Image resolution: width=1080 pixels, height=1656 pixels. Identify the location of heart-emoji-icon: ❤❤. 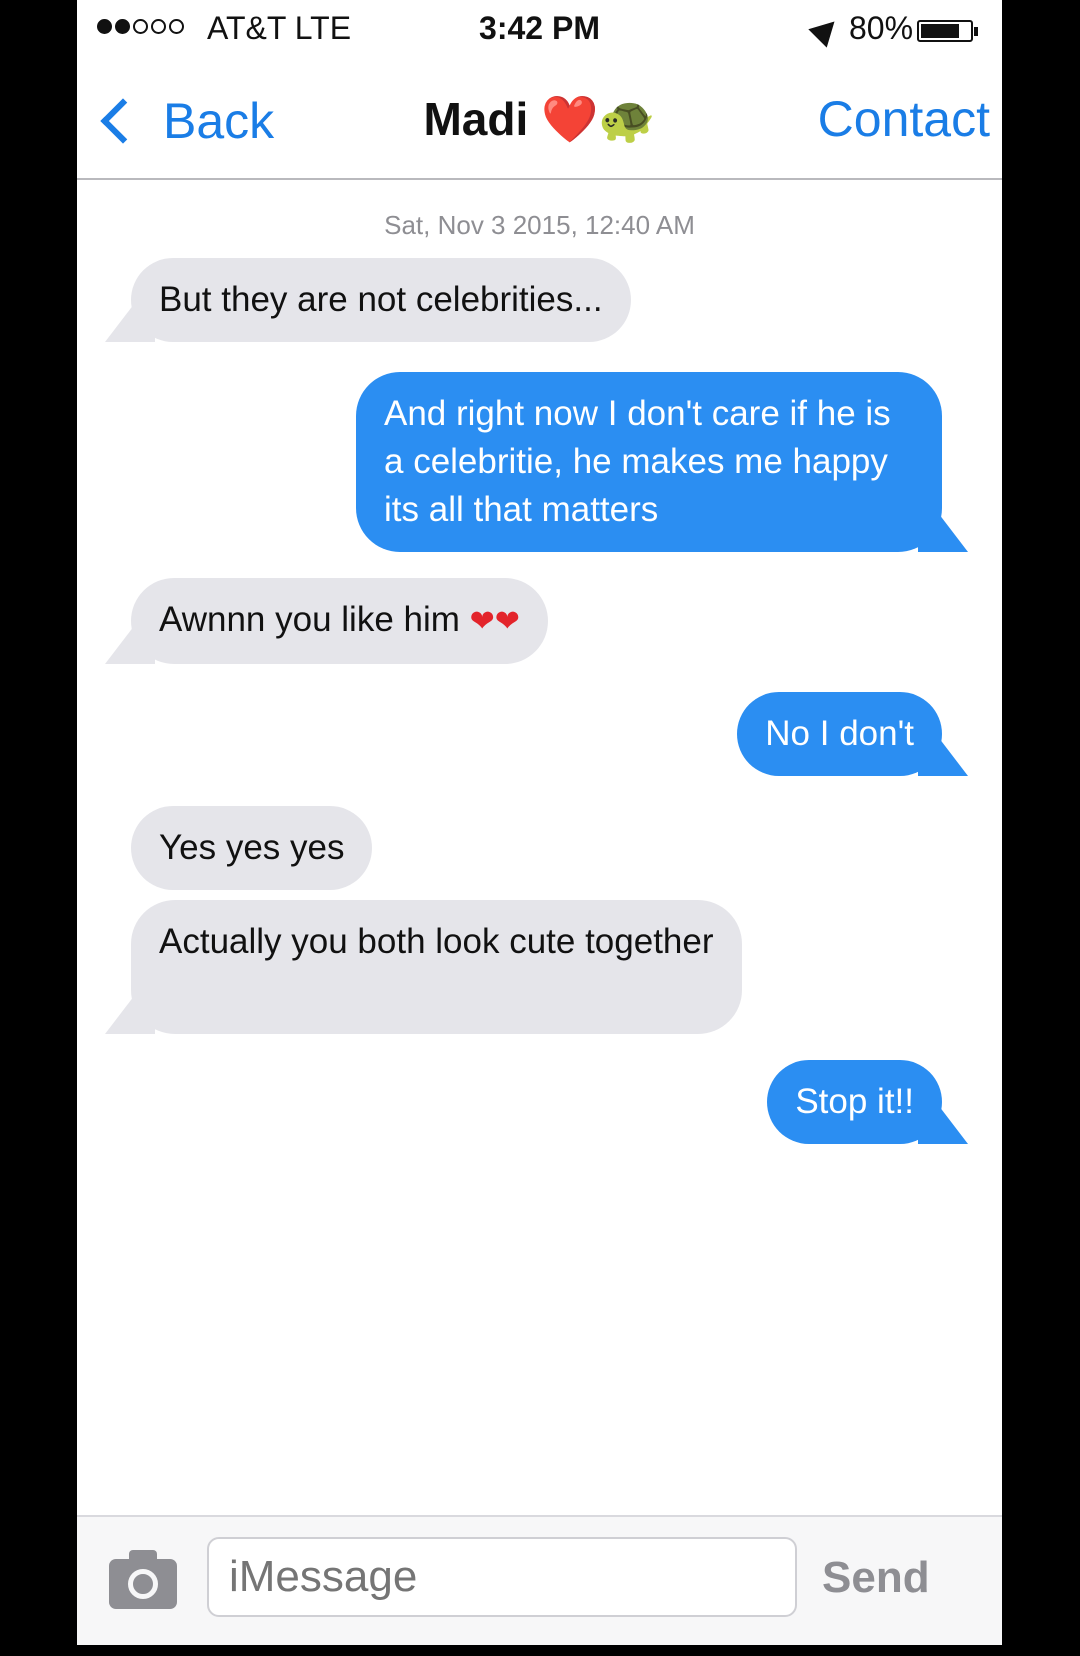
(494, 621).